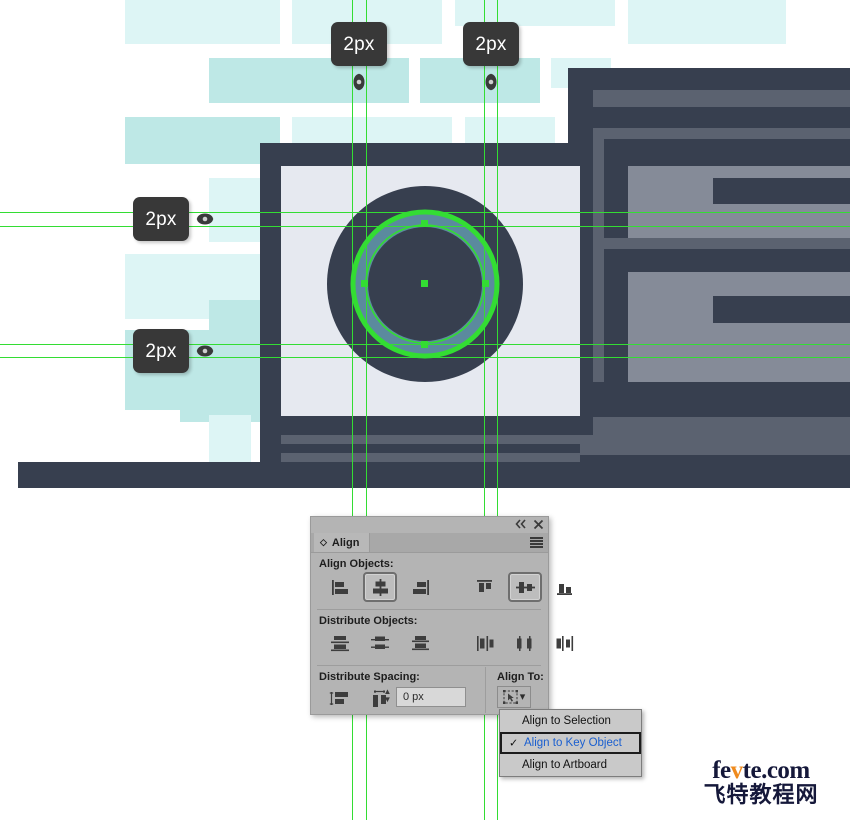  Describe the element at coordinates (523, 697) in the screenshot. I see `chevron-down-icon: ▾` at that location.